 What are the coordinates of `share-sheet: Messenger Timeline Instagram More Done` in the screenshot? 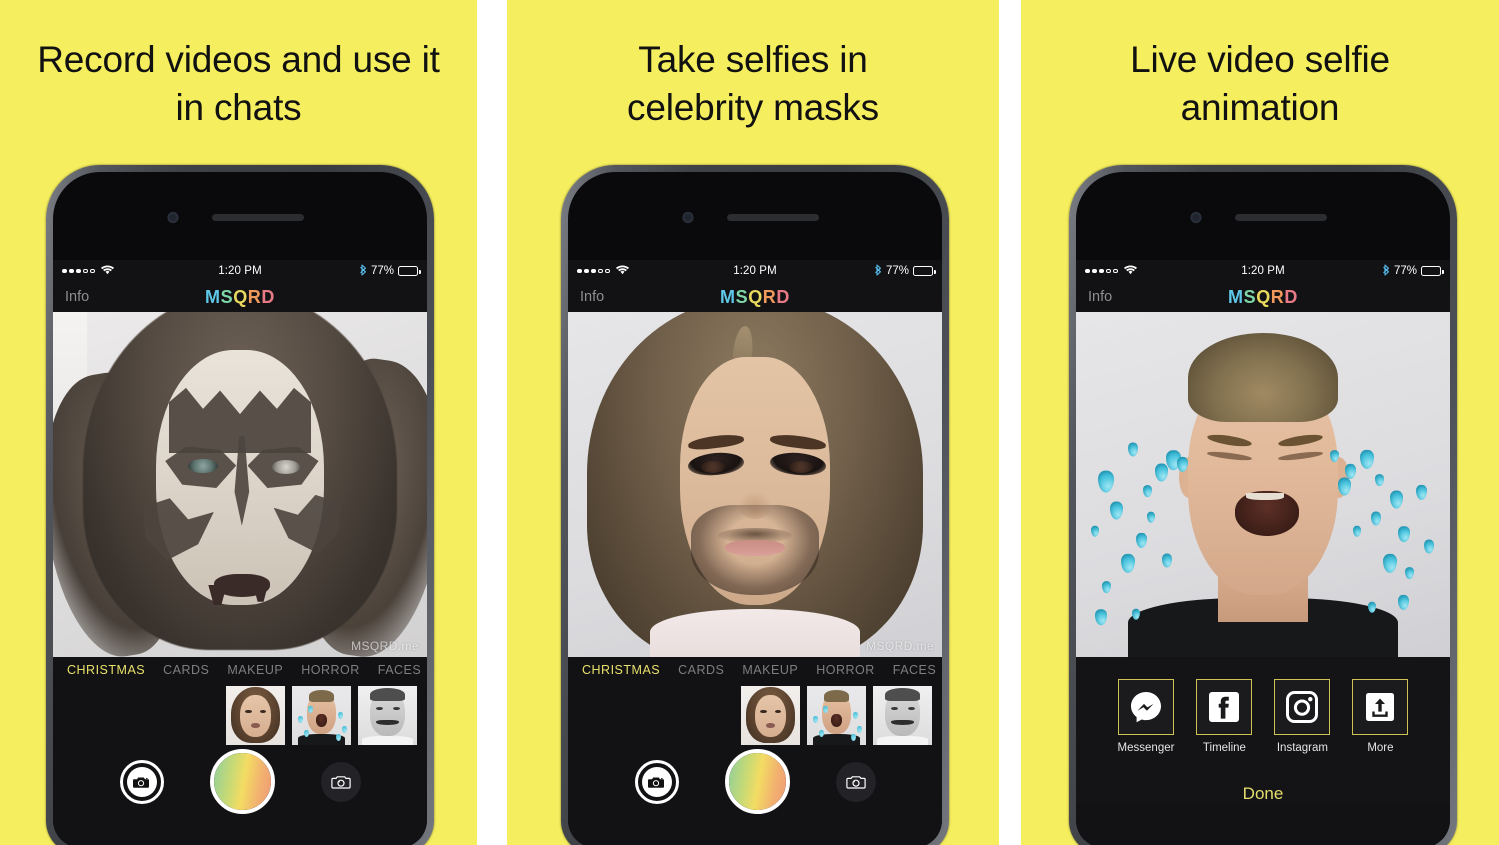 It's located at (1263, 730).